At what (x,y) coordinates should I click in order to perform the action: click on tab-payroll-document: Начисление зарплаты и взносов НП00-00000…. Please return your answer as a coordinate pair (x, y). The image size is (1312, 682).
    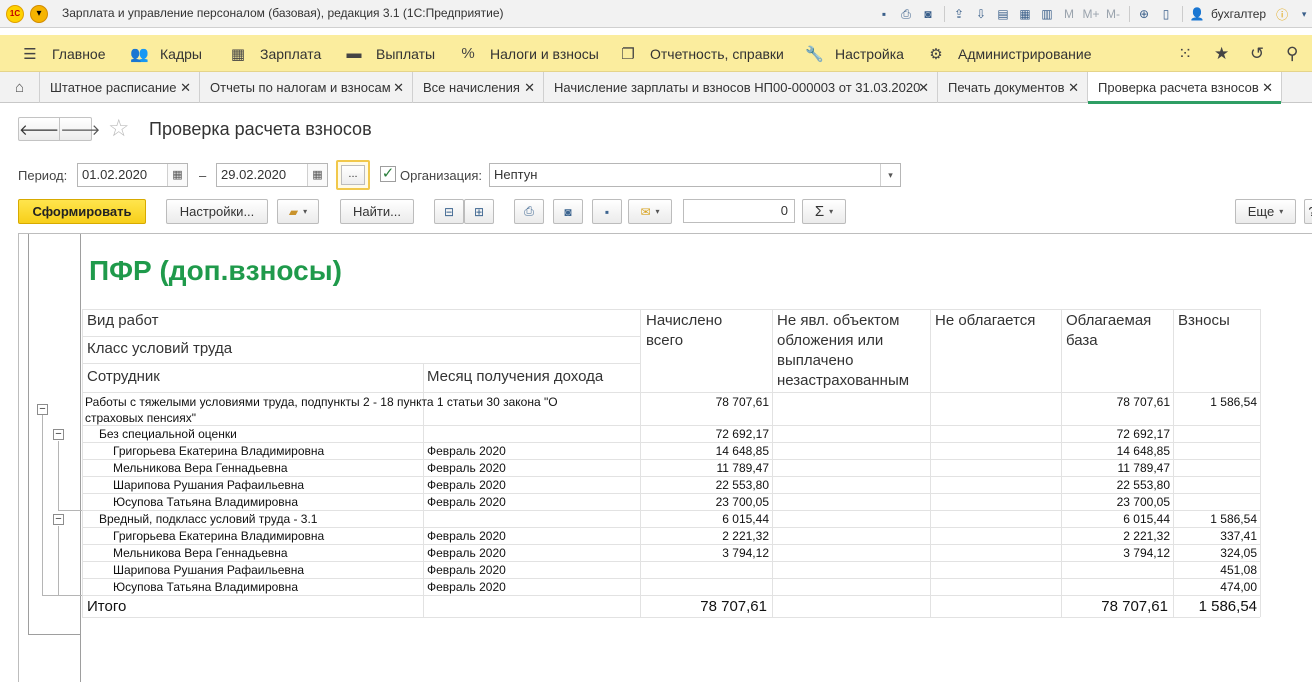
    Looking at the image, I should click on (741, 87).